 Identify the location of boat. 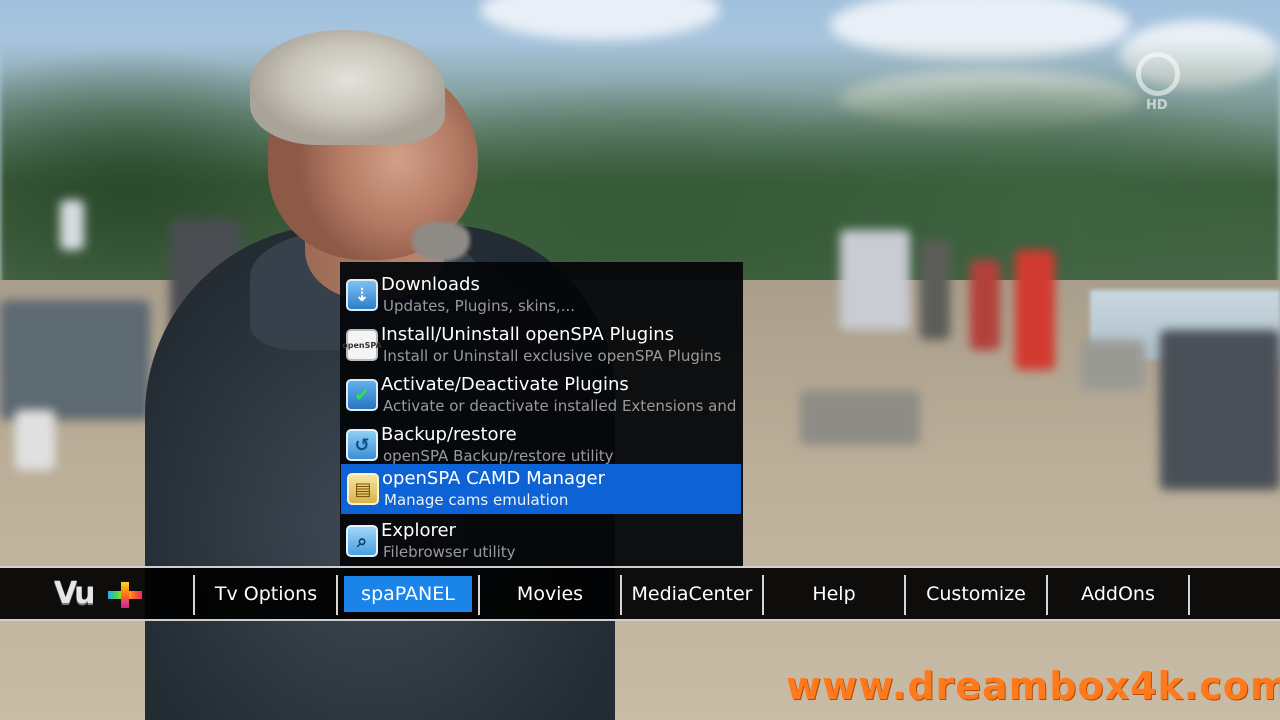
(75, 360).